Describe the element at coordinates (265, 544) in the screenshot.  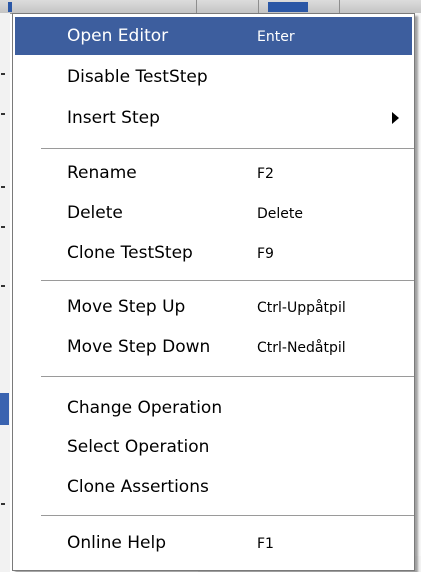
I see `menu-item-shortcut: F1` at that location.